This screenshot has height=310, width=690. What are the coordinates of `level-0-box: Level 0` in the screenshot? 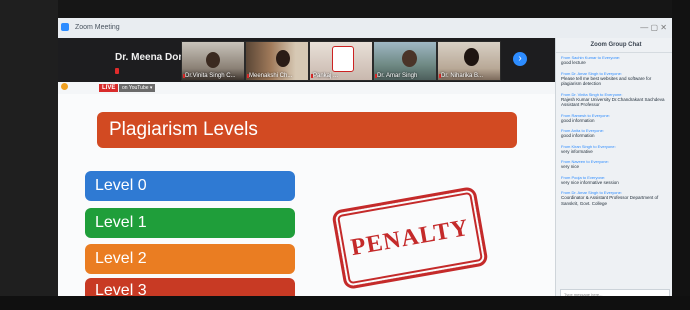 It's located at (190, 186).